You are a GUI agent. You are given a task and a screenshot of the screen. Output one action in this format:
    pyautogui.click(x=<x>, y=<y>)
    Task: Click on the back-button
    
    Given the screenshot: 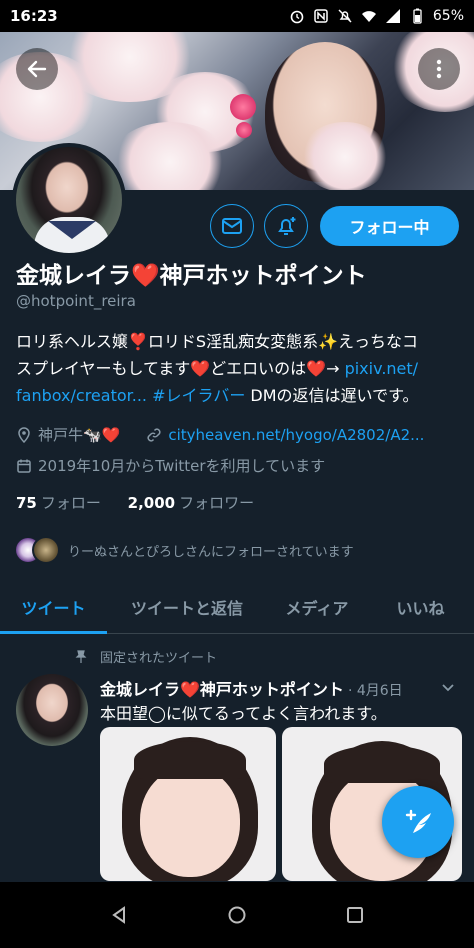 What is the action you would take?
    pyautogui.click(x=37, y=69)
    